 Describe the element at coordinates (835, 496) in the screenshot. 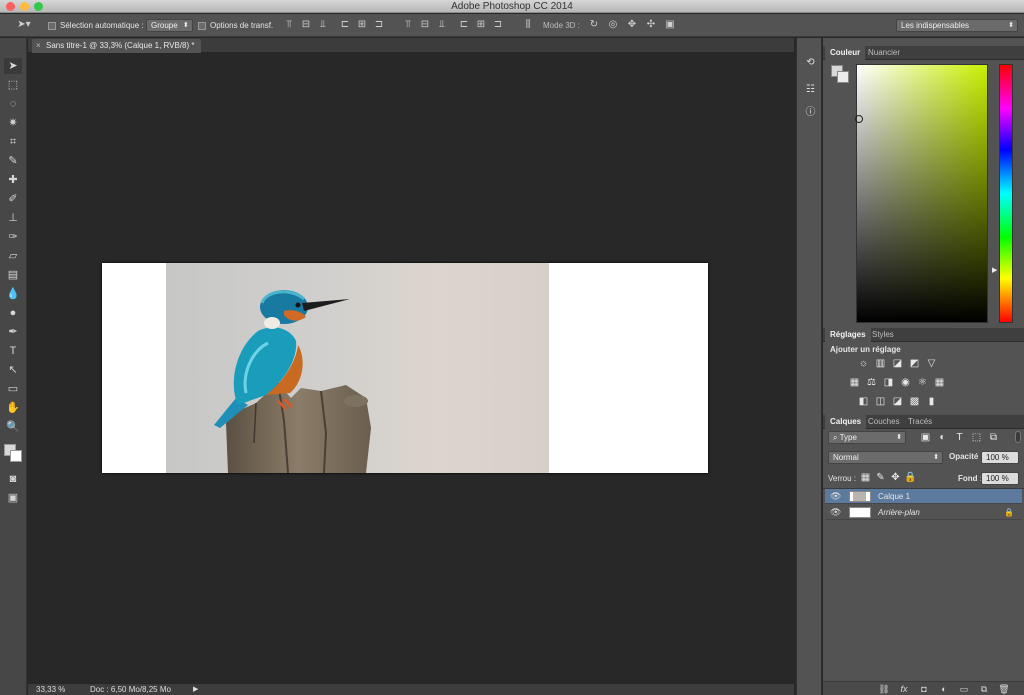

I see `visibility-eye-icon: 👁` at that location.